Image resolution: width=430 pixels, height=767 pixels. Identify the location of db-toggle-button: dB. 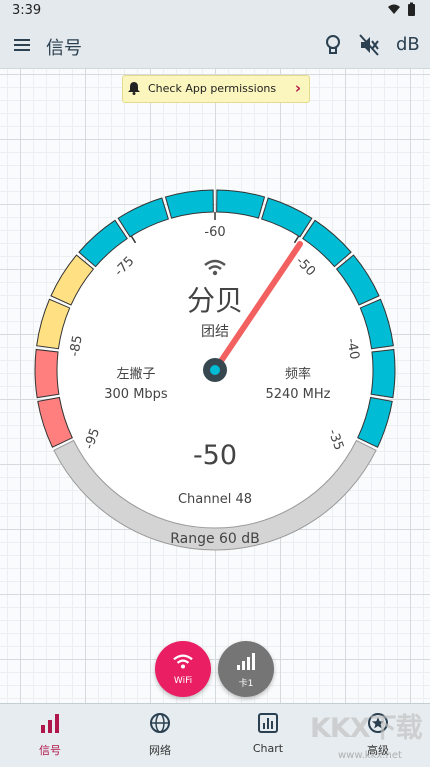
(409, 47).